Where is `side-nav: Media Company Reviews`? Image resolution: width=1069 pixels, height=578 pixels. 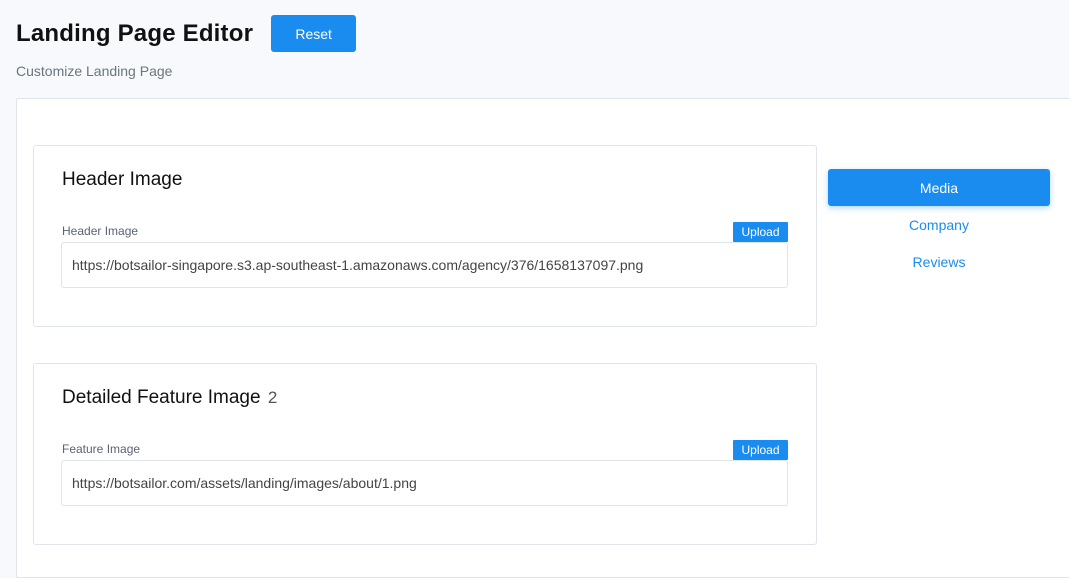
side-nav: Media Company Reviews is located at coordinates (939, 224).